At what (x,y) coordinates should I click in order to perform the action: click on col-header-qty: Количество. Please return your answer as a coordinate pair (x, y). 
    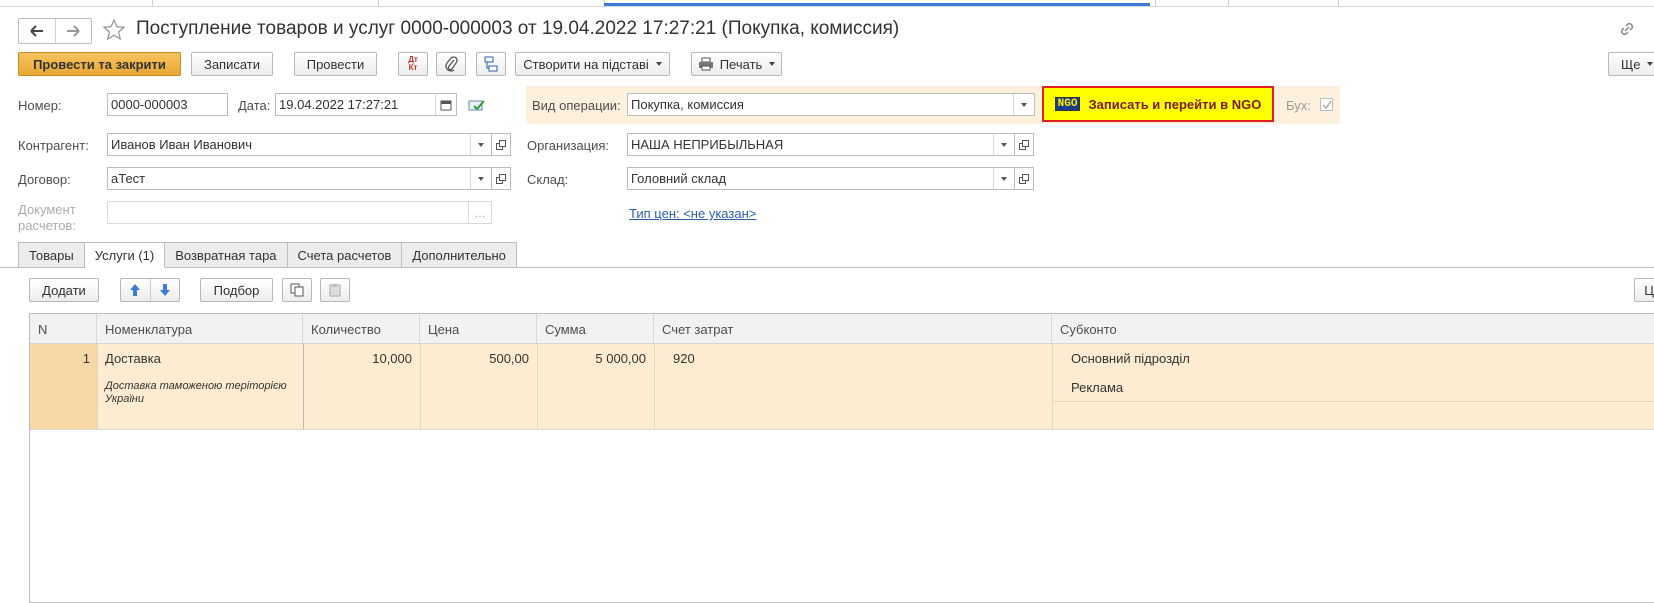
    Looking at the image, I should click on (361, 329).